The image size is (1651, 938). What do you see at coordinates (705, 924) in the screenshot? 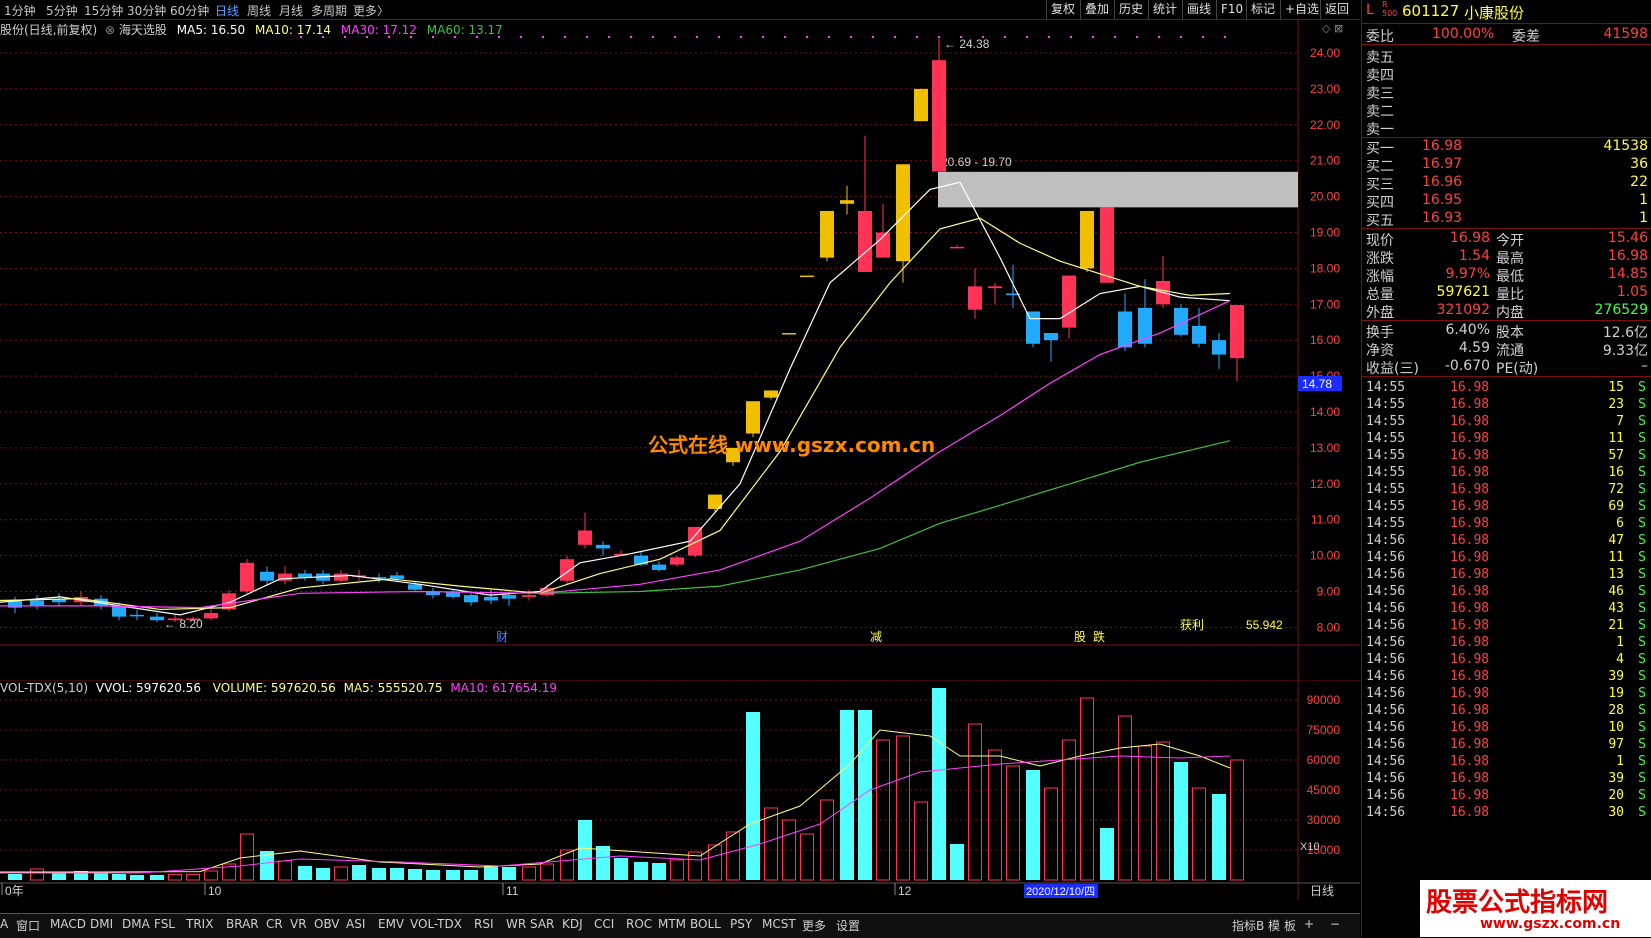
I see `indicator-tab-boll: BOLL` at bounding box center [705, 924].